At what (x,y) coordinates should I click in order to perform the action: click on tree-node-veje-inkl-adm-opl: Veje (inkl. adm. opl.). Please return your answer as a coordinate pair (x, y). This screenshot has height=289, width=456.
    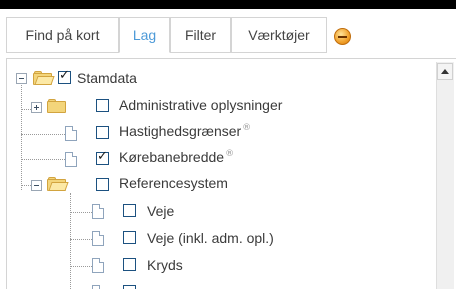
    Looking at the image, I should click on (215, 236).